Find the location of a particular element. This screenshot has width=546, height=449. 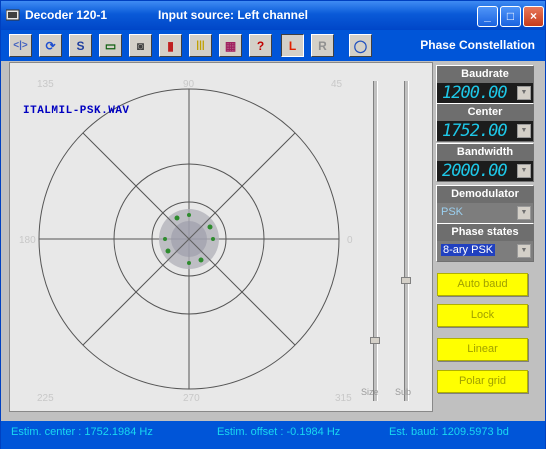

phase-states-dropdown-button: ▼ is located at coordinates (524, 251).